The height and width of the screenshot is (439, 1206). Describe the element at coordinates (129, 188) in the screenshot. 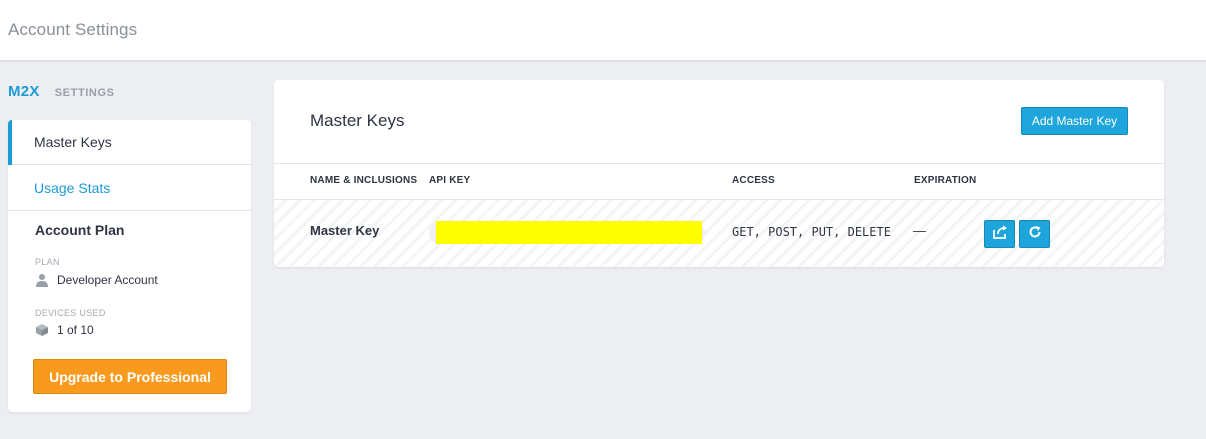

I see `sidebar-item-usage-stats: Usage Stats` at that location.